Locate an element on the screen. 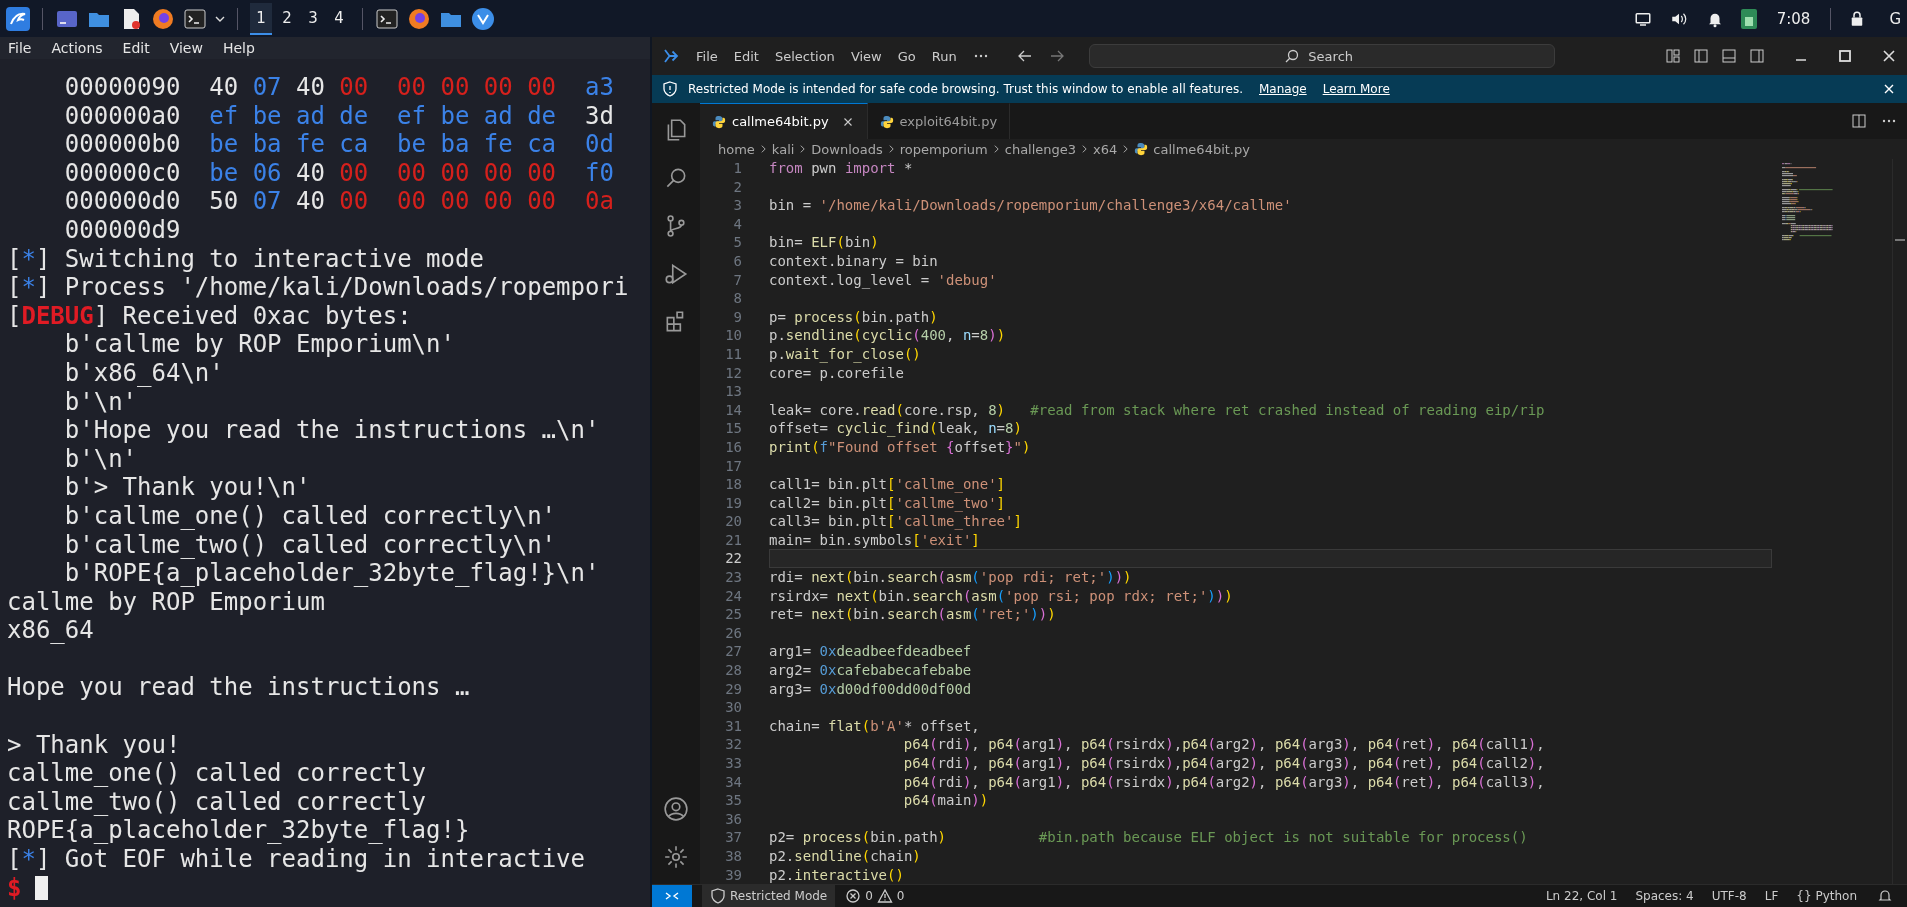 This screenshot has width=1907, height=907. workspace-tab: 4 is located at coordinates (339, 18).